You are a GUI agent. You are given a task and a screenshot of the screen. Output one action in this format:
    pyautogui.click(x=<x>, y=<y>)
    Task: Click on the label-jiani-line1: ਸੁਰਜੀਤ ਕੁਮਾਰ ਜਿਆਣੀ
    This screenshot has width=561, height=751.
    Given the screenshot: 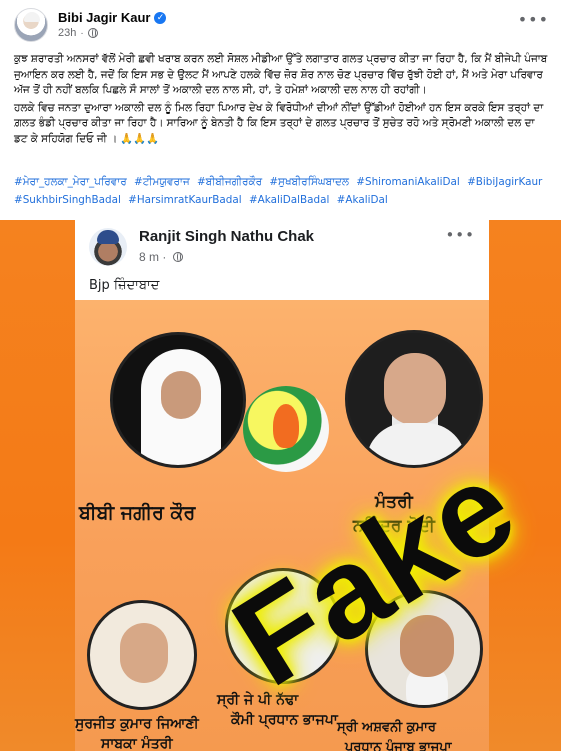 What is the action you would take?
    pyautogui.click(x=137, y=724)
    